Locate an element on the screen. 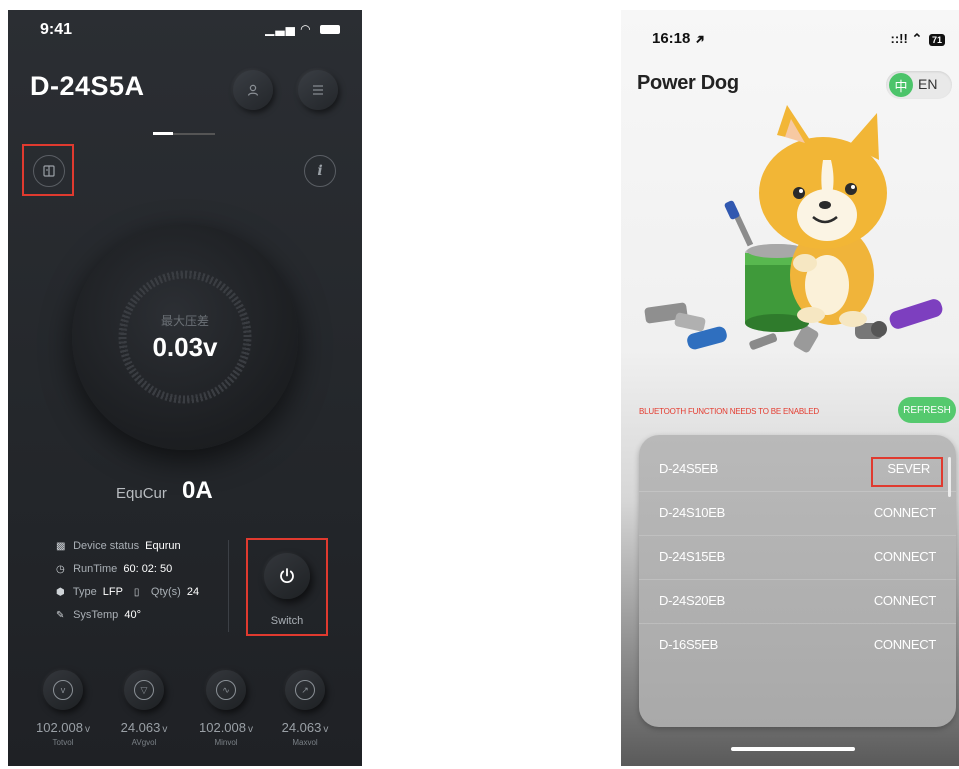 This screenshot has width=959, height=769. type-row: ⬢ Type LFP ▯ Qty(s) 24 is located at coordinates (127, 592).